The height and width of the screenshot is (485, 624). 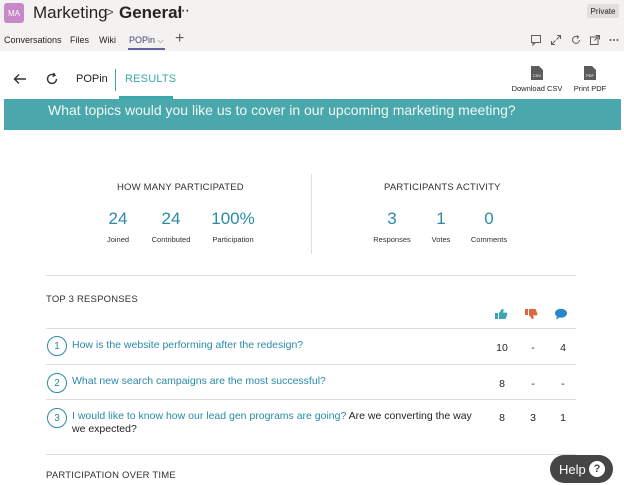 I want to click on comments-value: 0, so click(x=489, y=218).